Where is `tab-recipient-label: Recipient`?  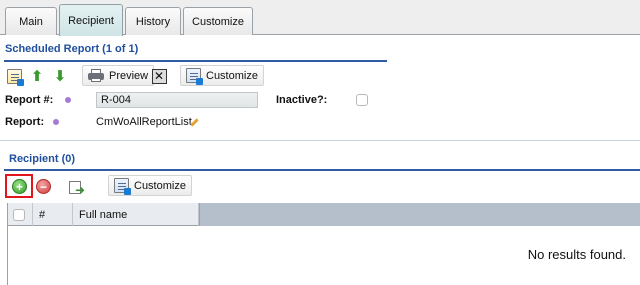 tab-recipient-label: Recipient is located at coordinates (91, 20).